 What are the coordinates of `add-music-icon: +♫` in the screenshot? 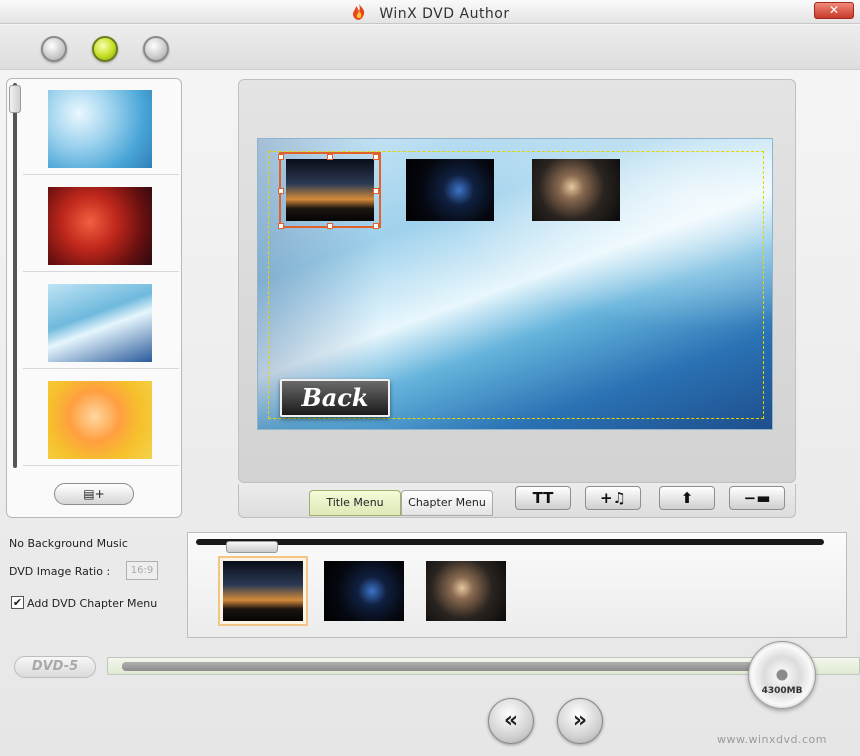 It's located at (612, 498).